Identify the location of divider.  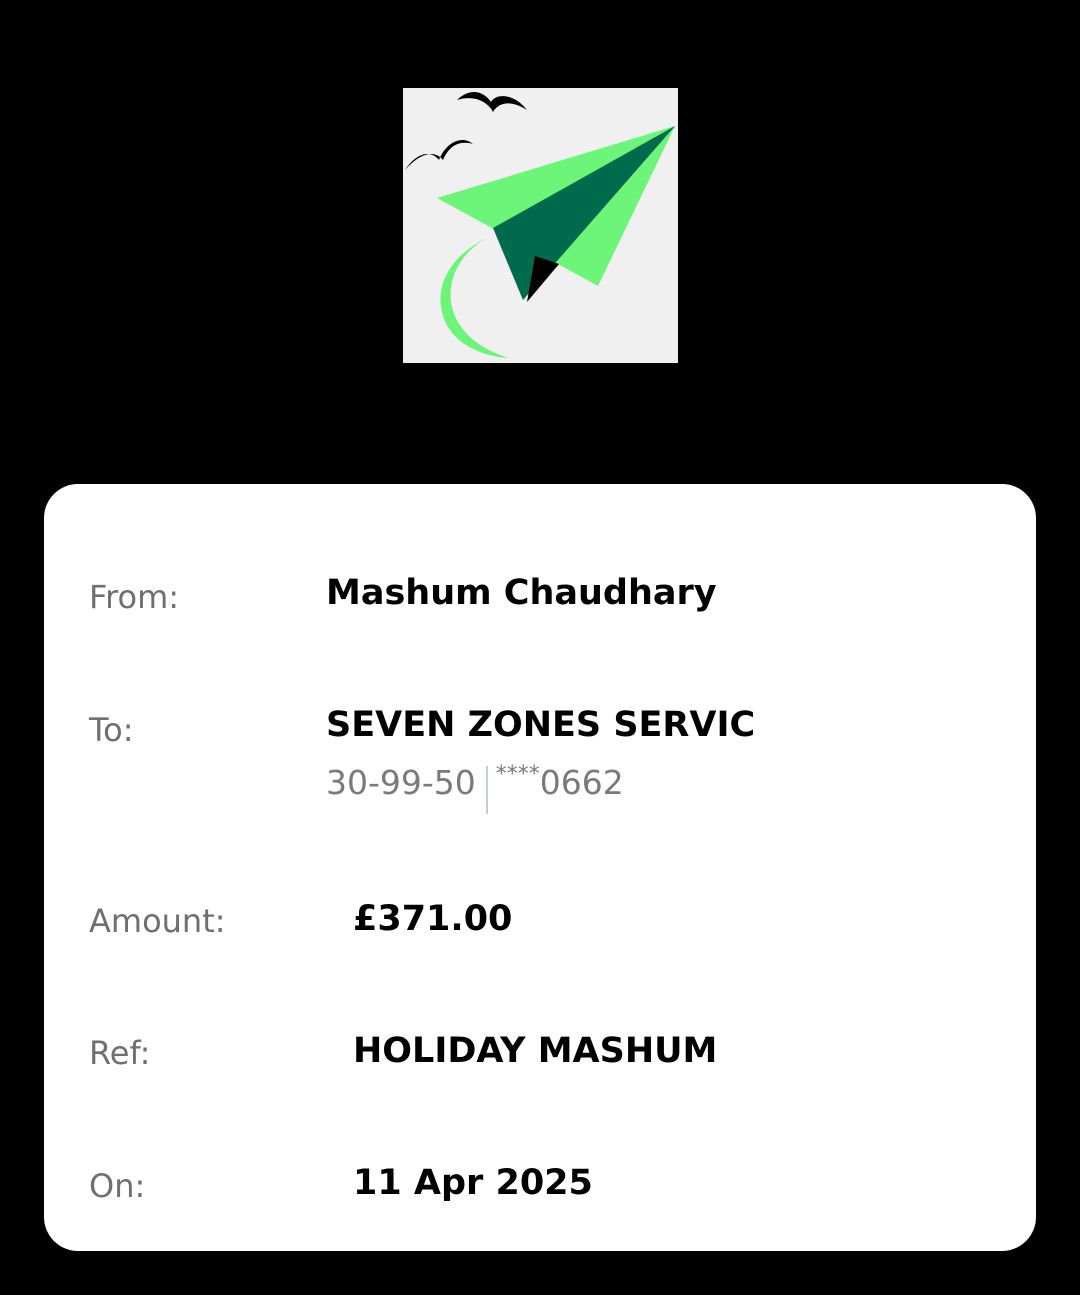
(486, 790).